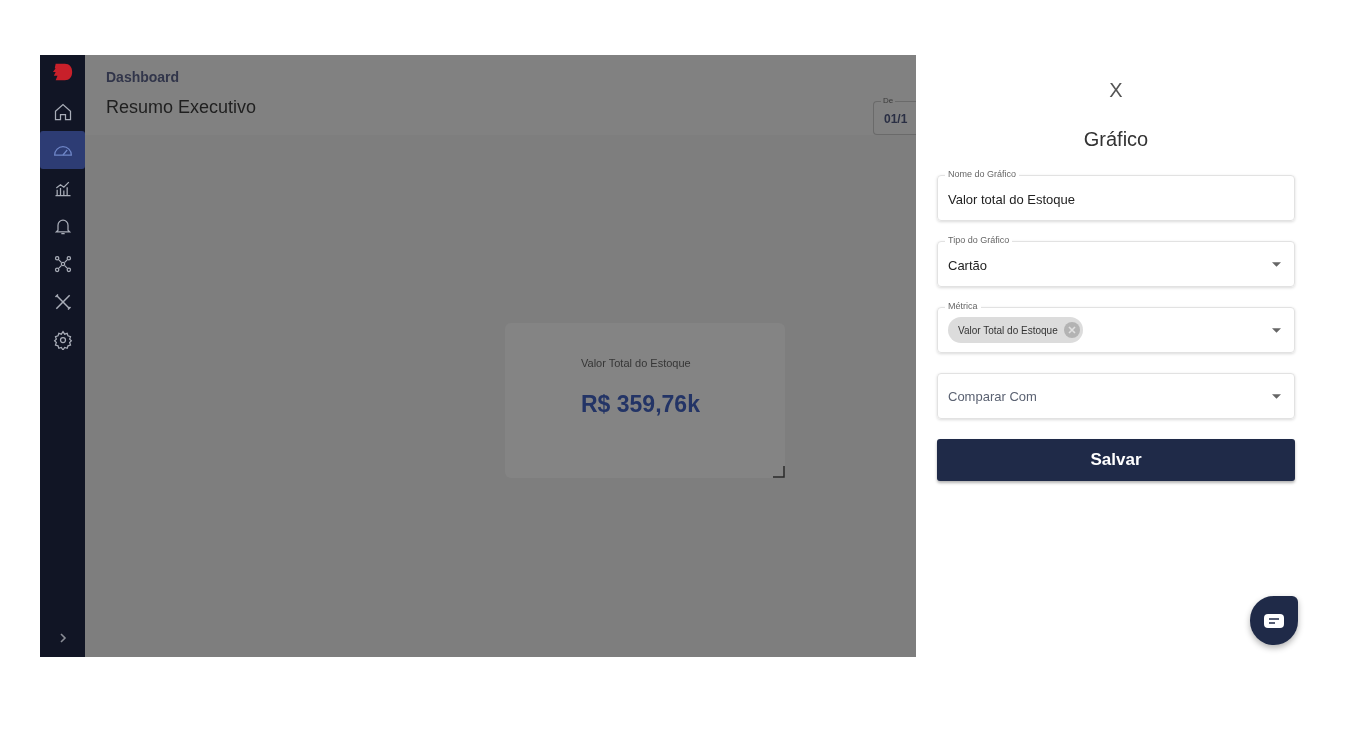 This screenshot has height=739, width=1362. Describe the element at coordinates (1015, 330) in the screenshot. I see `chip: Valor Total do Estoque` at that location.